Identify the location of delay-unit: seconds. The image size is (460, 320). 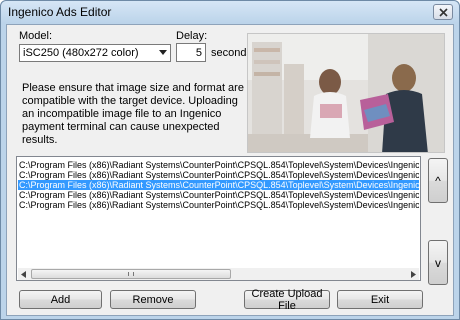
(231, 53).